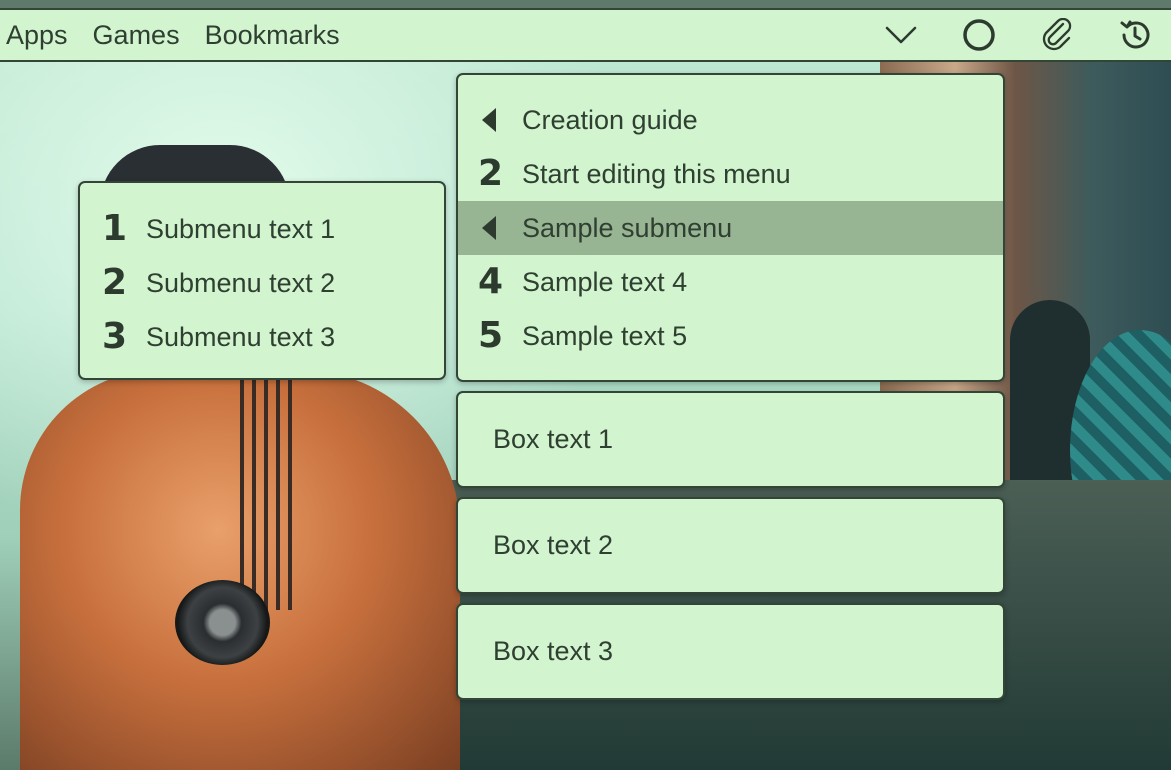 This screenshot has height=770, width=1171. I want to click on menu-item-label: Creation guide, so click(610, 119).